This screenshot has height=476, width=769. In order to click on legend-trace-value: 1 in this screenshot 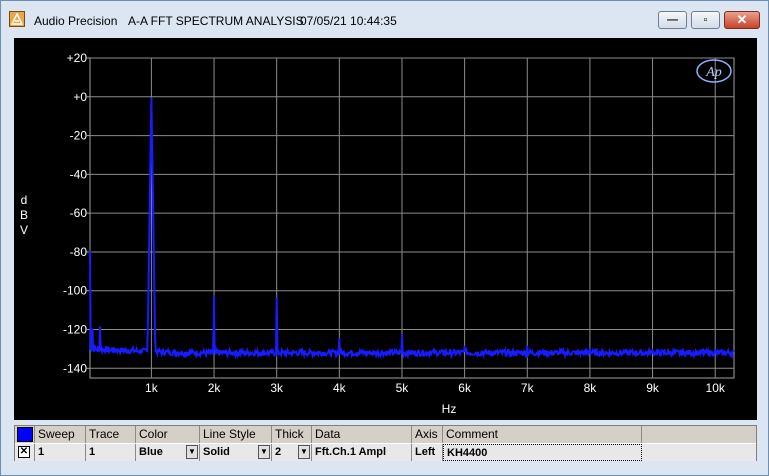, I will do `click(111, 452)`.